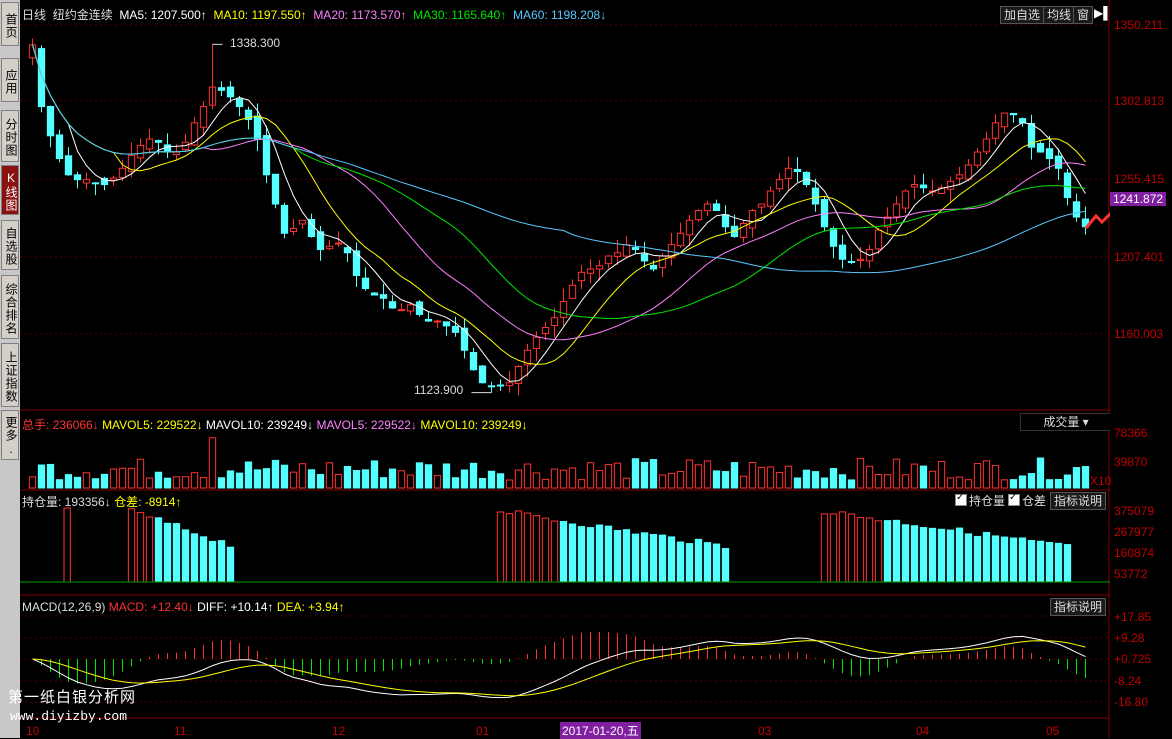 This screenshot has width=1172, height=739. I want to click on time-tick: 05, so click(1053, 731).